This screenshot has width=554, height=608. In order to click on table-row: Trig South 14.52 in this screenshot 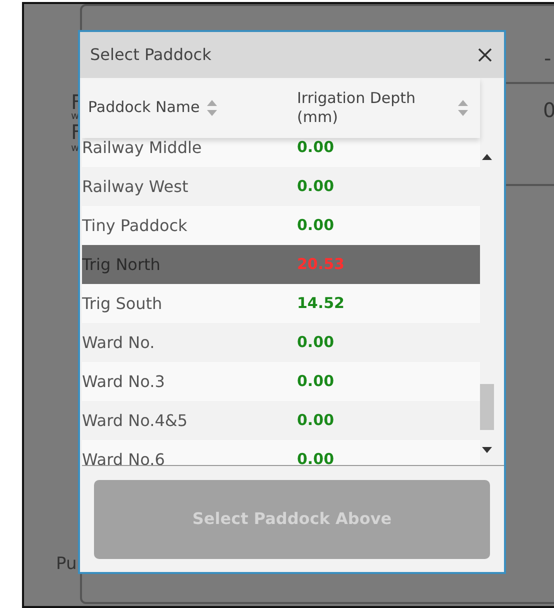, I will do `click(281, 303)`.